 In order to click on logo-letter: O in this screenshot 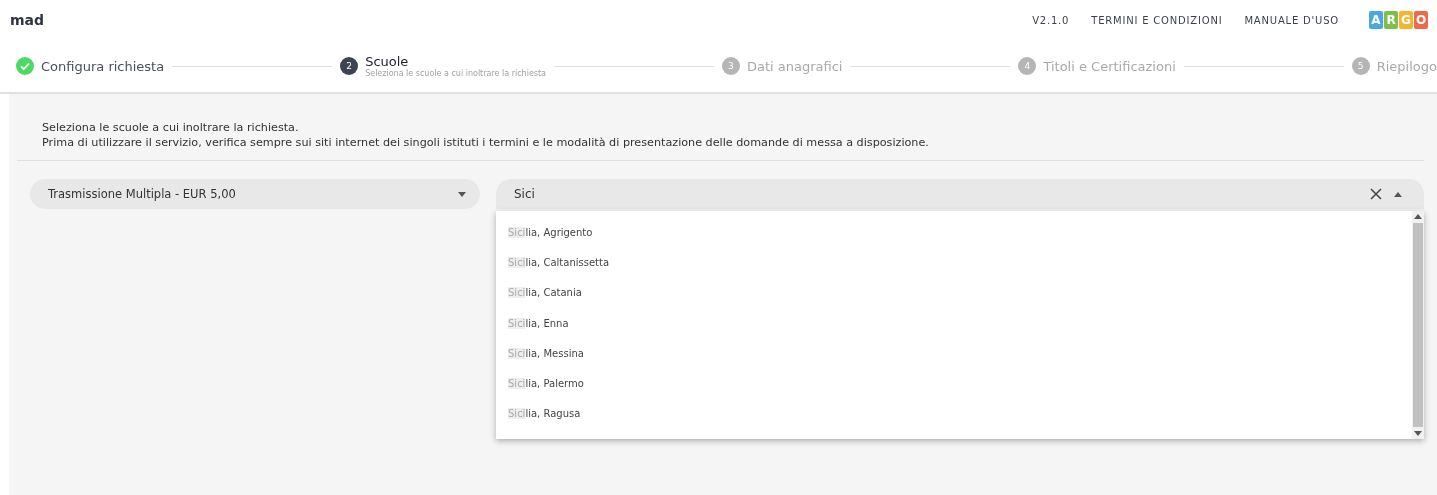, I will do `click(1421, 20)`.